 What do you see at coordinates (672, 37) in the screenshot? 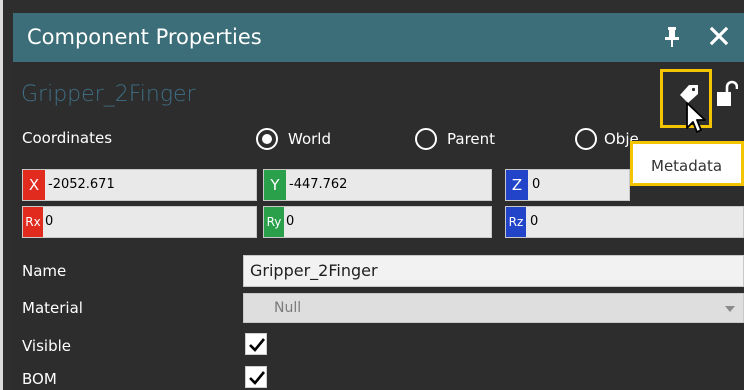
I see `pin-icon` at bounding box center [672, 37].